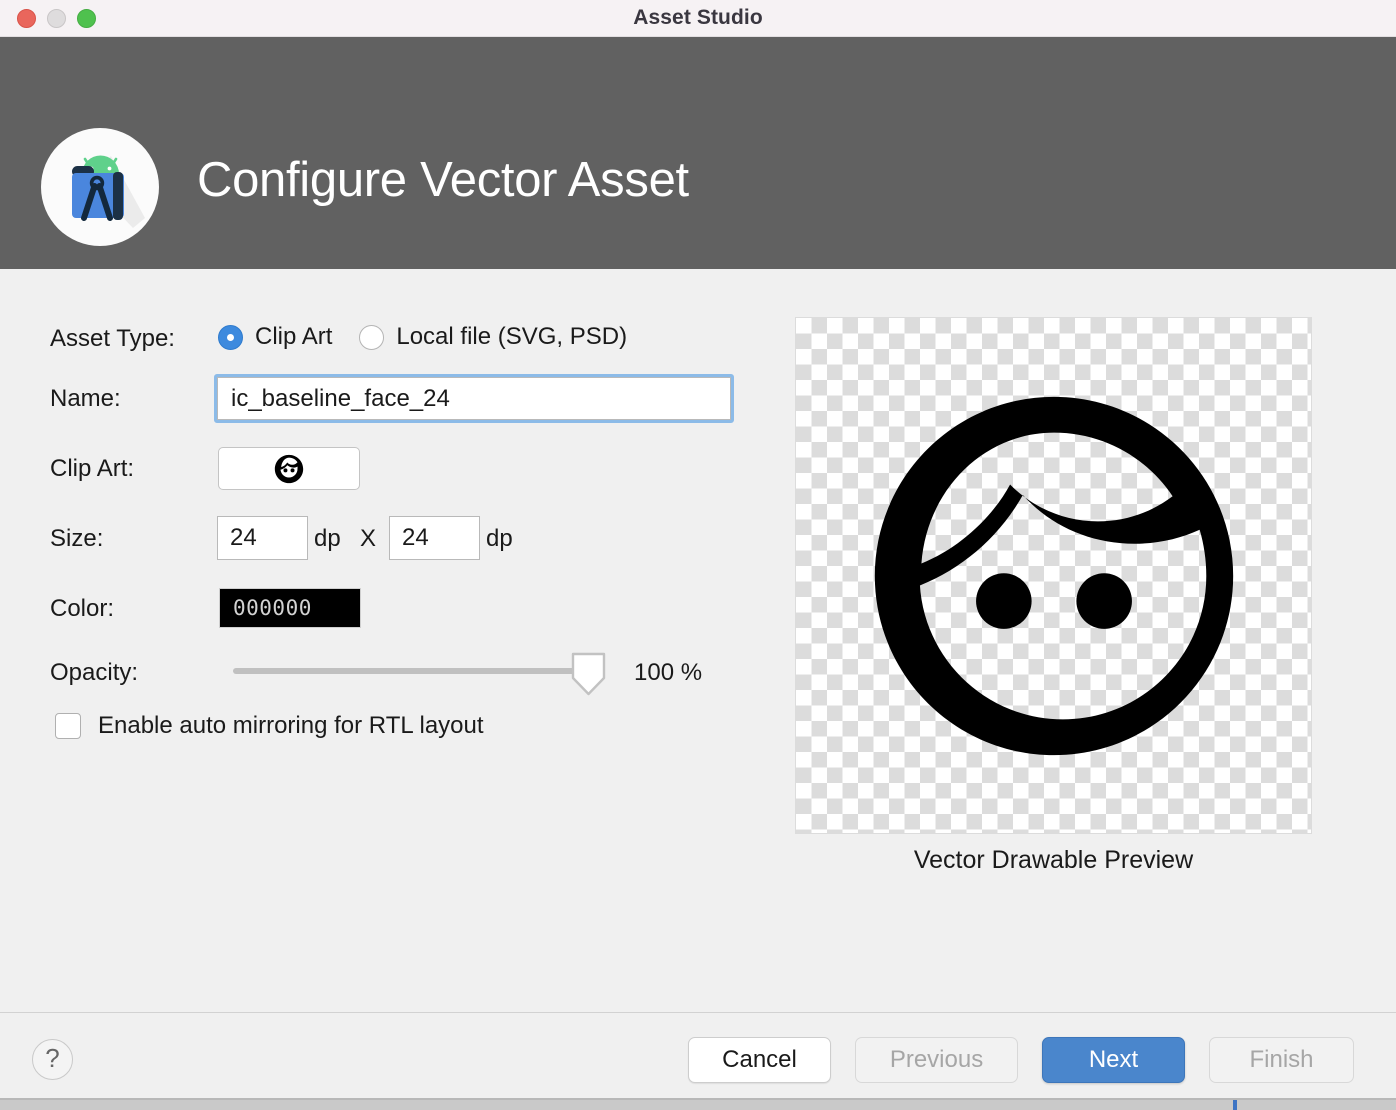 The height and width of the screenshot is (1110, 1396). I want to click on size-height-value: 24, so click(415, 537).